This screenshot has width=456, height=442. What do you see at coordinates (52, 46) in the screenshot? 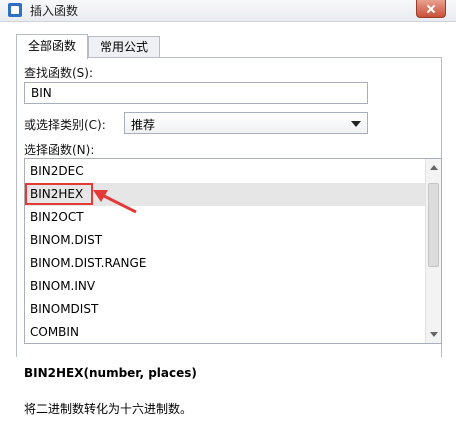
I see `tab-all-functions: 全部函数` at bounding box center [52, 46].